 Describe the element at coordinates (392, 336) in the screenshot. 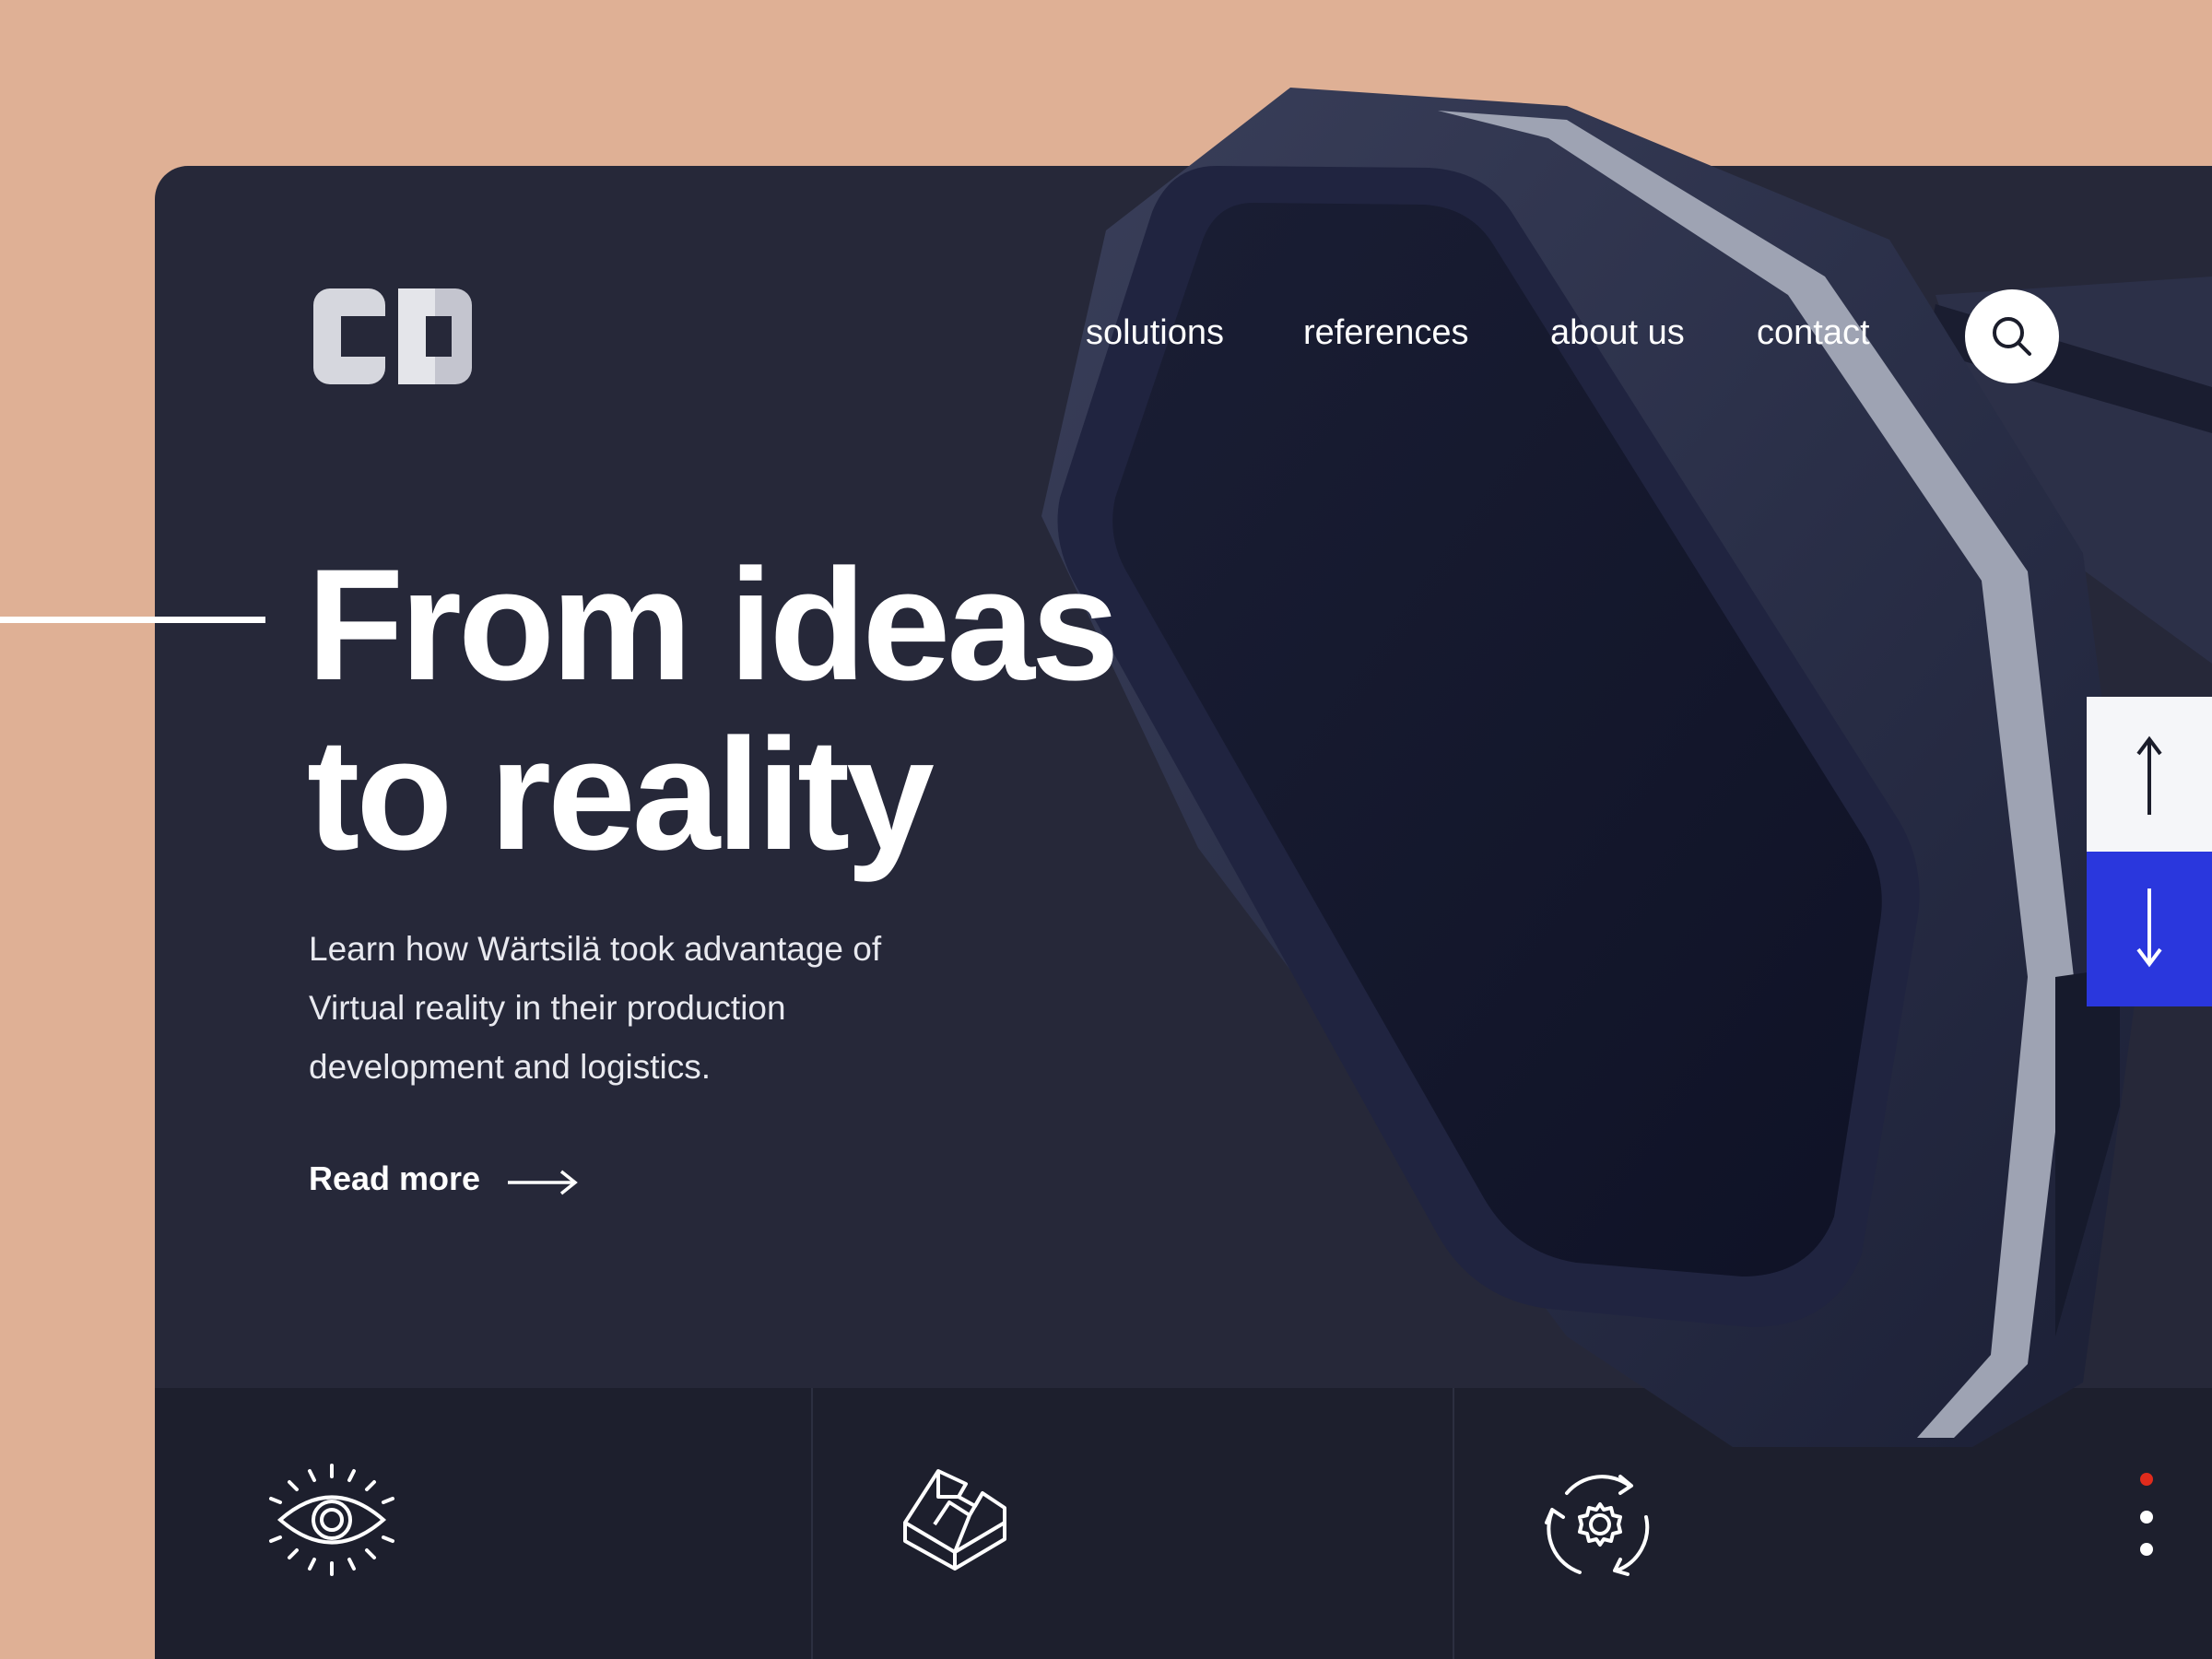

I see `brand-logo` at that location.